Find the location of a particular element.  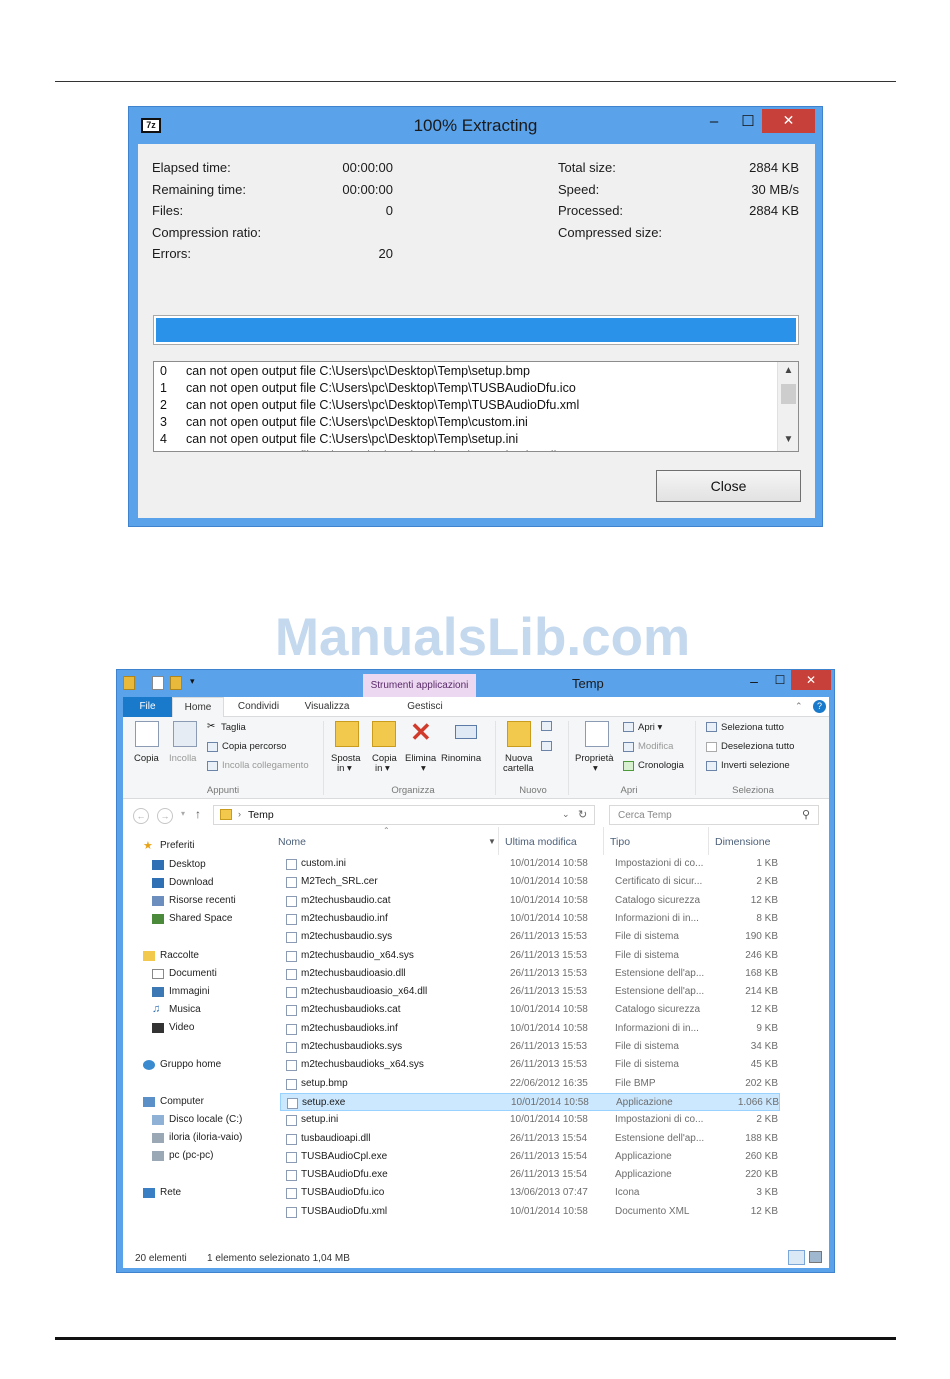

copy-button: Copia is located at coordinates (146, 758).